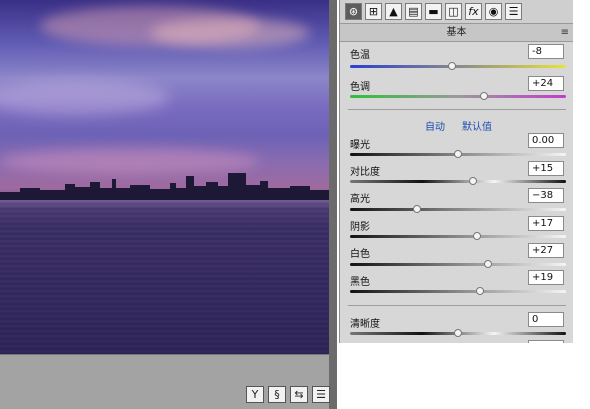 The width and height of the screenshot is (590, 409). Describe the element at coordinates (333, 204) in the screenshot. I see `panel-divider` at that location.